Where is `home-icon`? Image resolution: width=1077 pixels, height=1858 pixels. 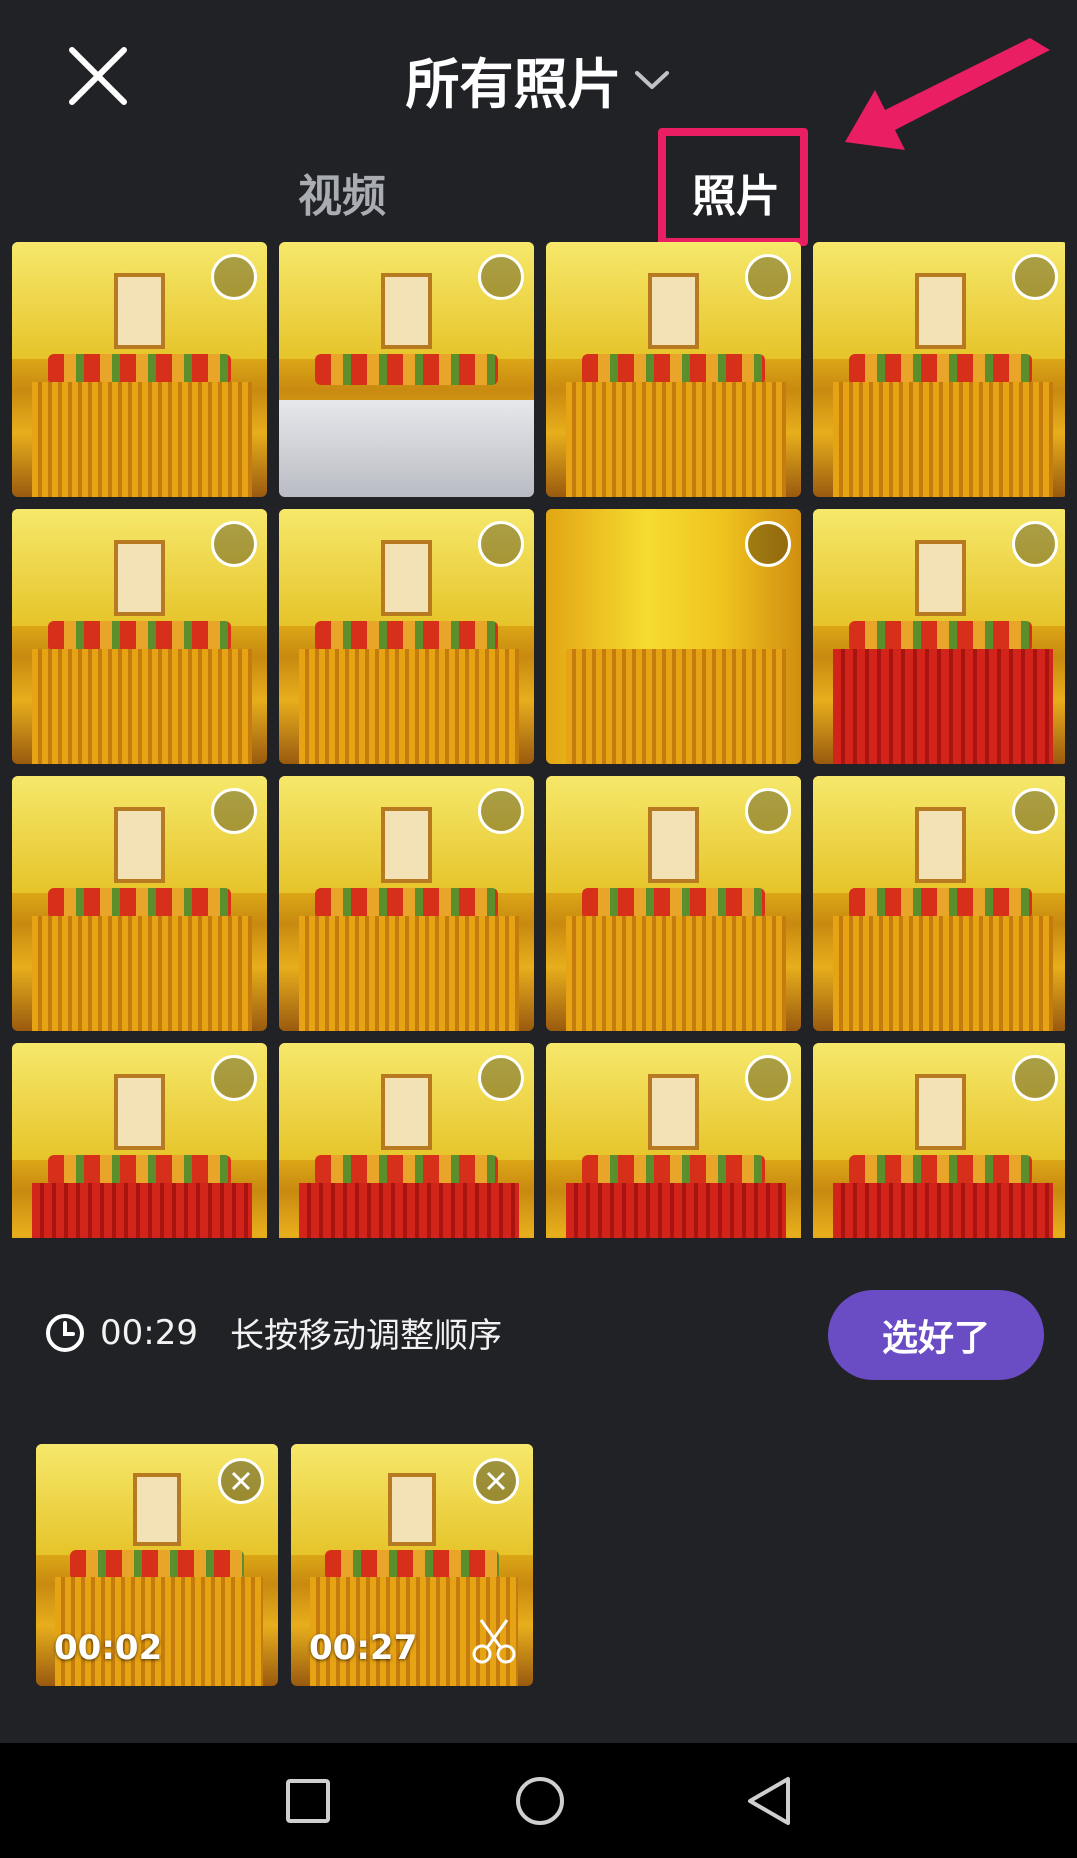
home-icon is located at coordinates (540, 1801).